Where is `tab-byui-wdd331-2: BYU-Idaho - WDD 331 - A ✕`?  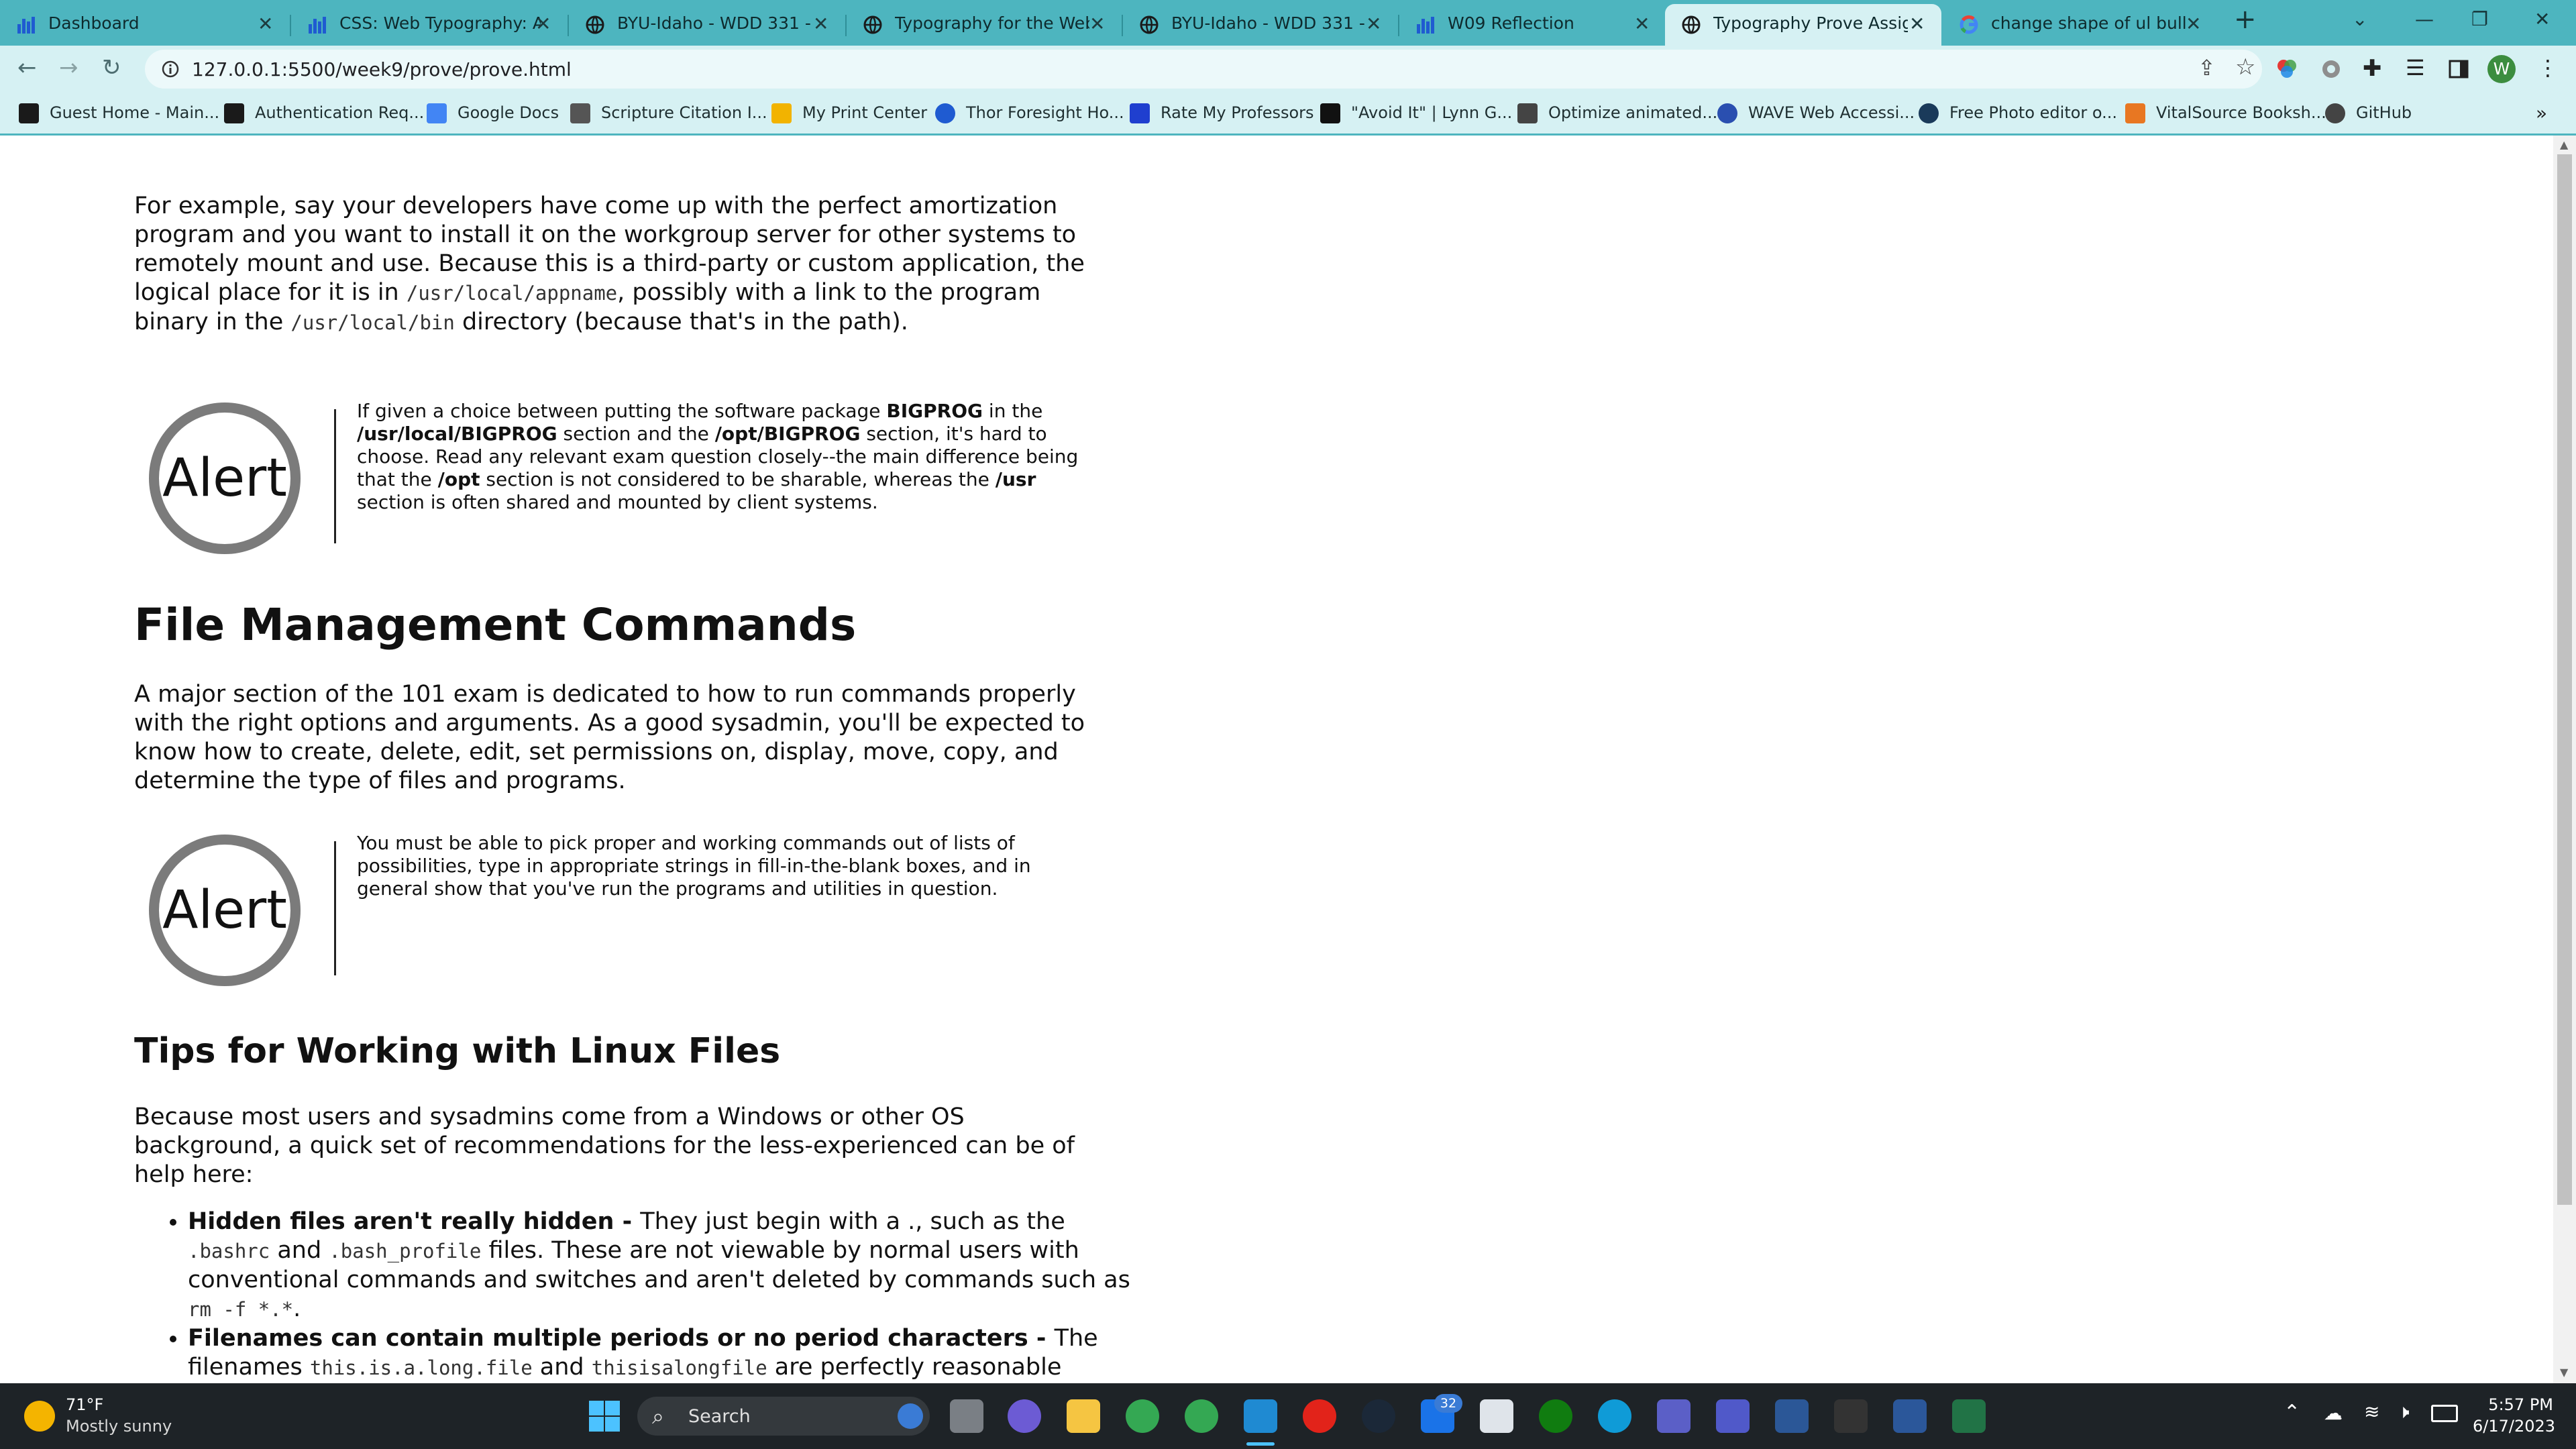 tab-byui-wdd331-2: BYU-Idaho - WDD 331 - A ✕ is located at coordinates (1260, 25).